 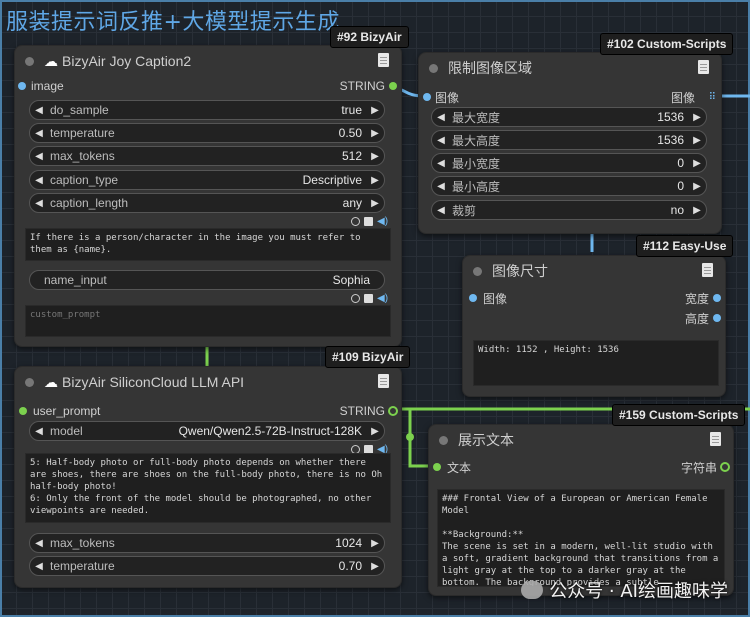 What do you see at coordinates (594, 271) in the screenshot?
I see `node-header: 图像尺寸` at bounding box center [594, 271].